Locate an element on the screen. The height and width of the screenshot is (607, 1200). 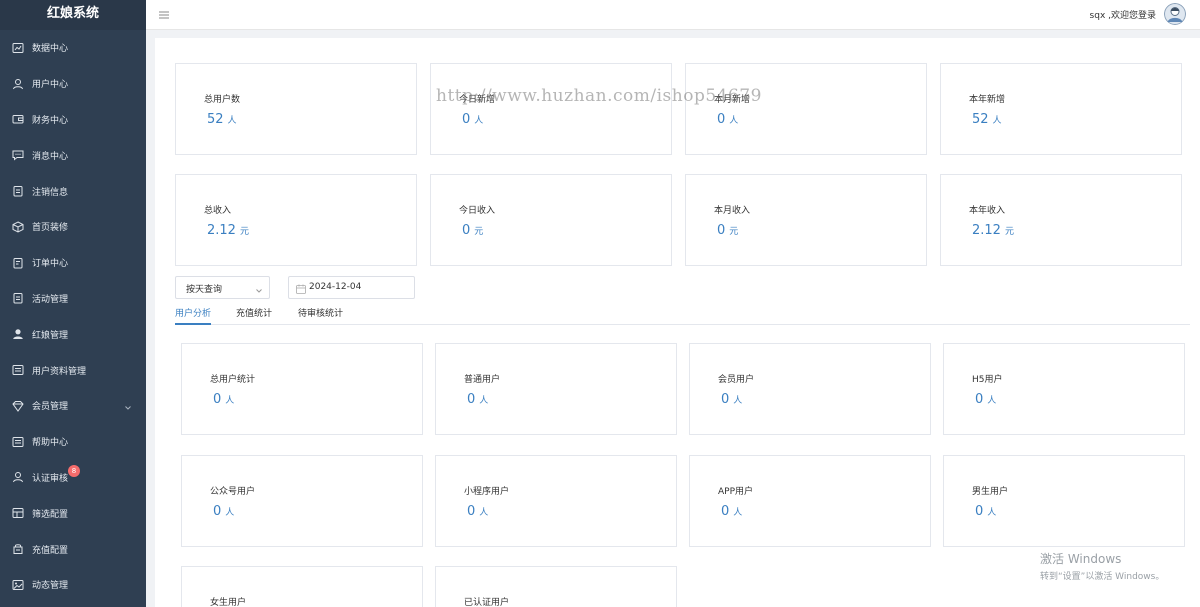
stat-title: 会员用户 is located at coordinates (736, 380).